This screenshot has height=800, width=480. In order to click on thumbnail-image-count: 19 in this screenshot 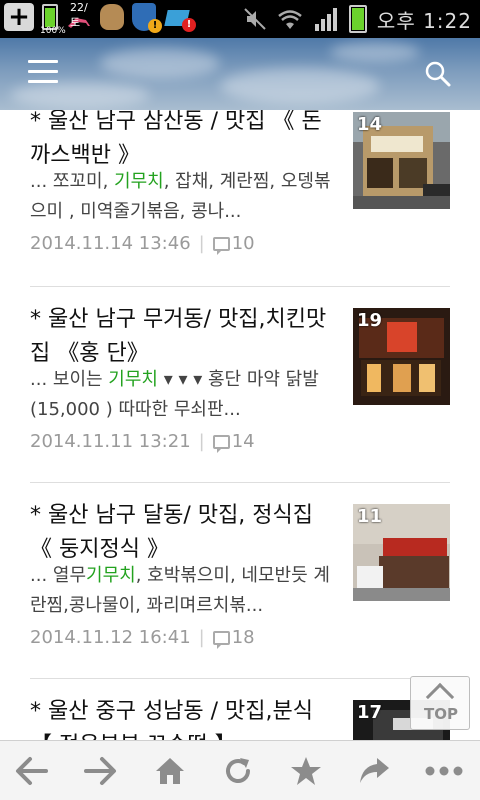, I will do `click(370, 320)`.